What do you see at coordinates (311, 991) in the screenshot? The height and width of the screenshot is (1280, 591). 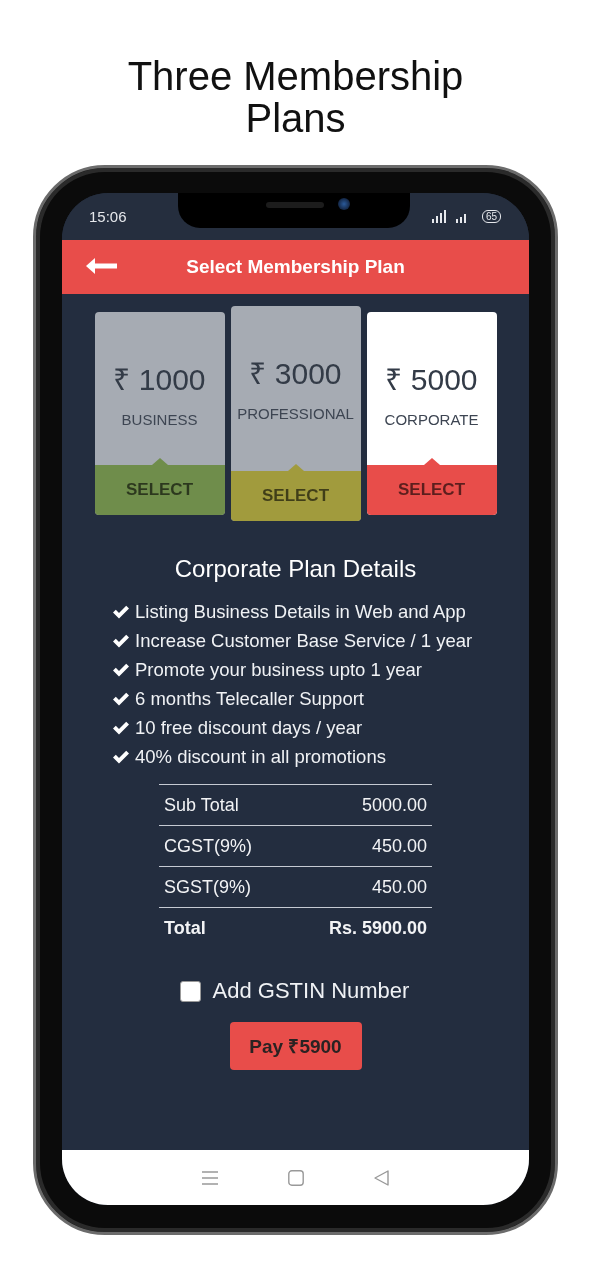 I see `checkbox-label: Add GSTIN Number` at bounding box center [311, 991].